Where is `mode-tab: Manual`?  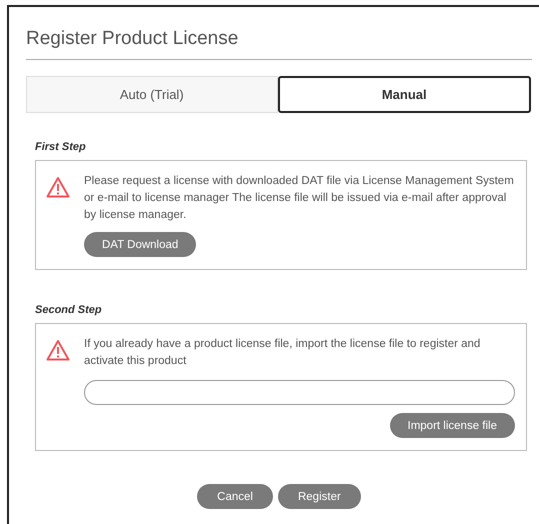
mode-tab: Manual is located at coordinates (404, 94).